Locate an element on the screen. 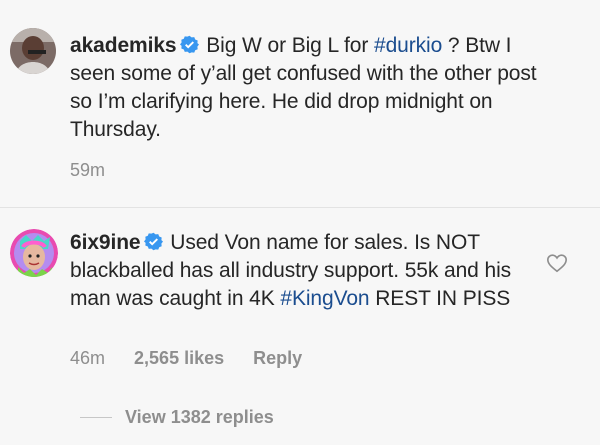 This screenshot has height=445, width=600. likes-count: 2,565 likes is located at coordinates (179, 358).